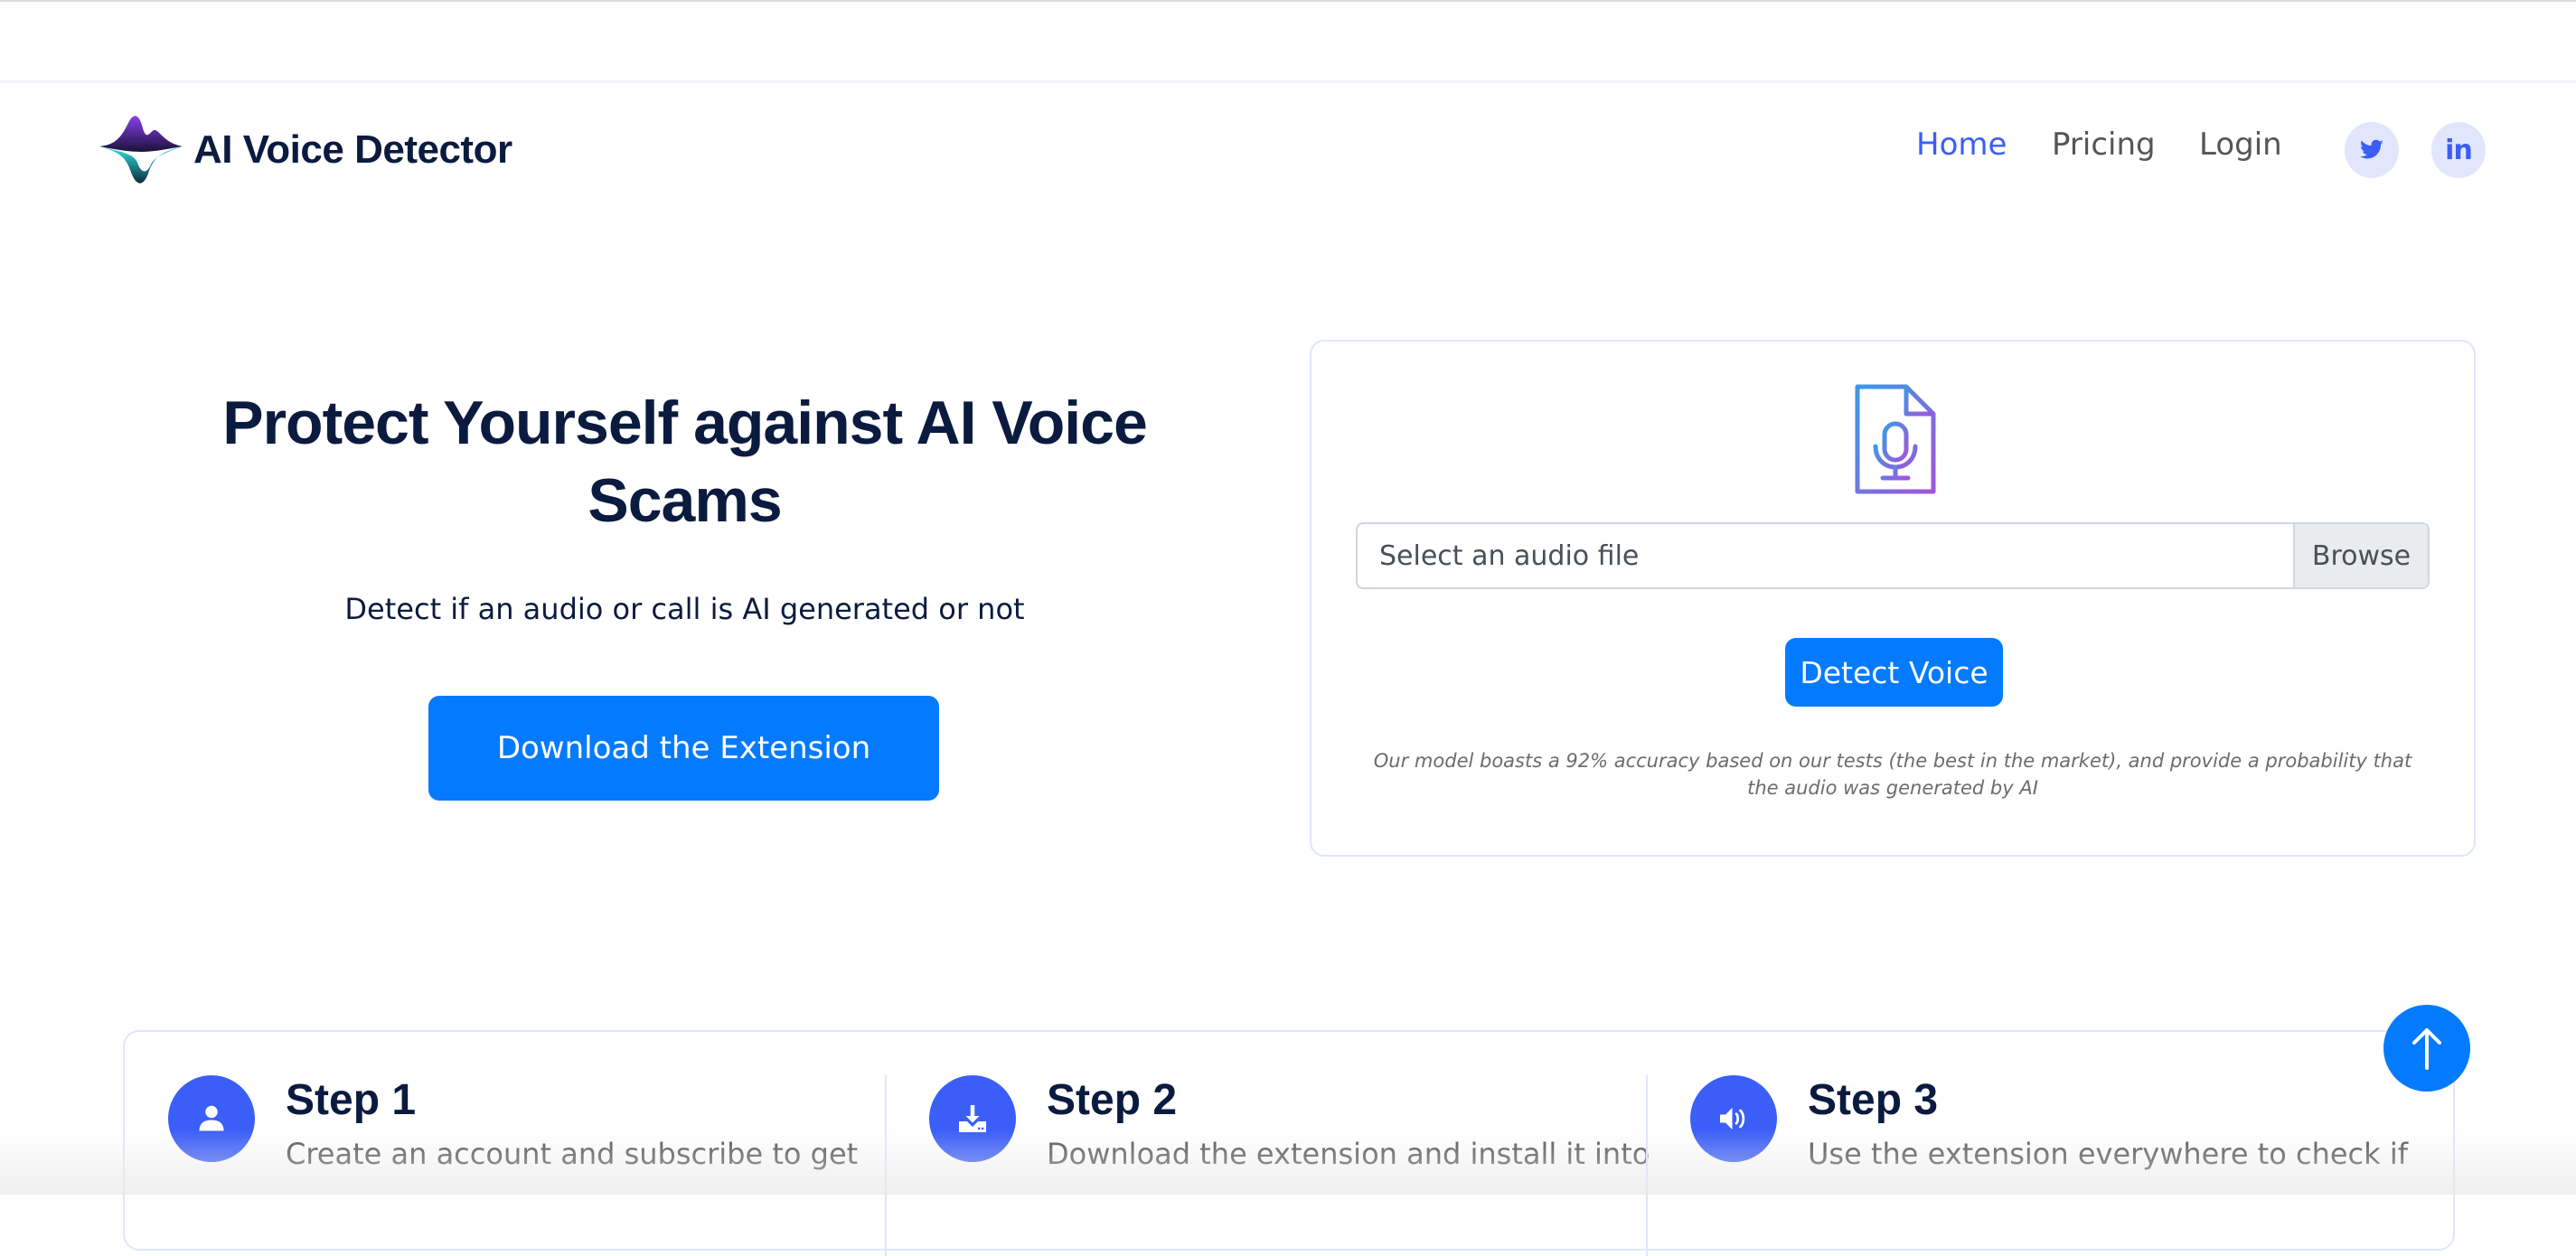  Describe the element at coordinates (2241, 145) in the screenshot. I see `nav-login: Login` at that location.